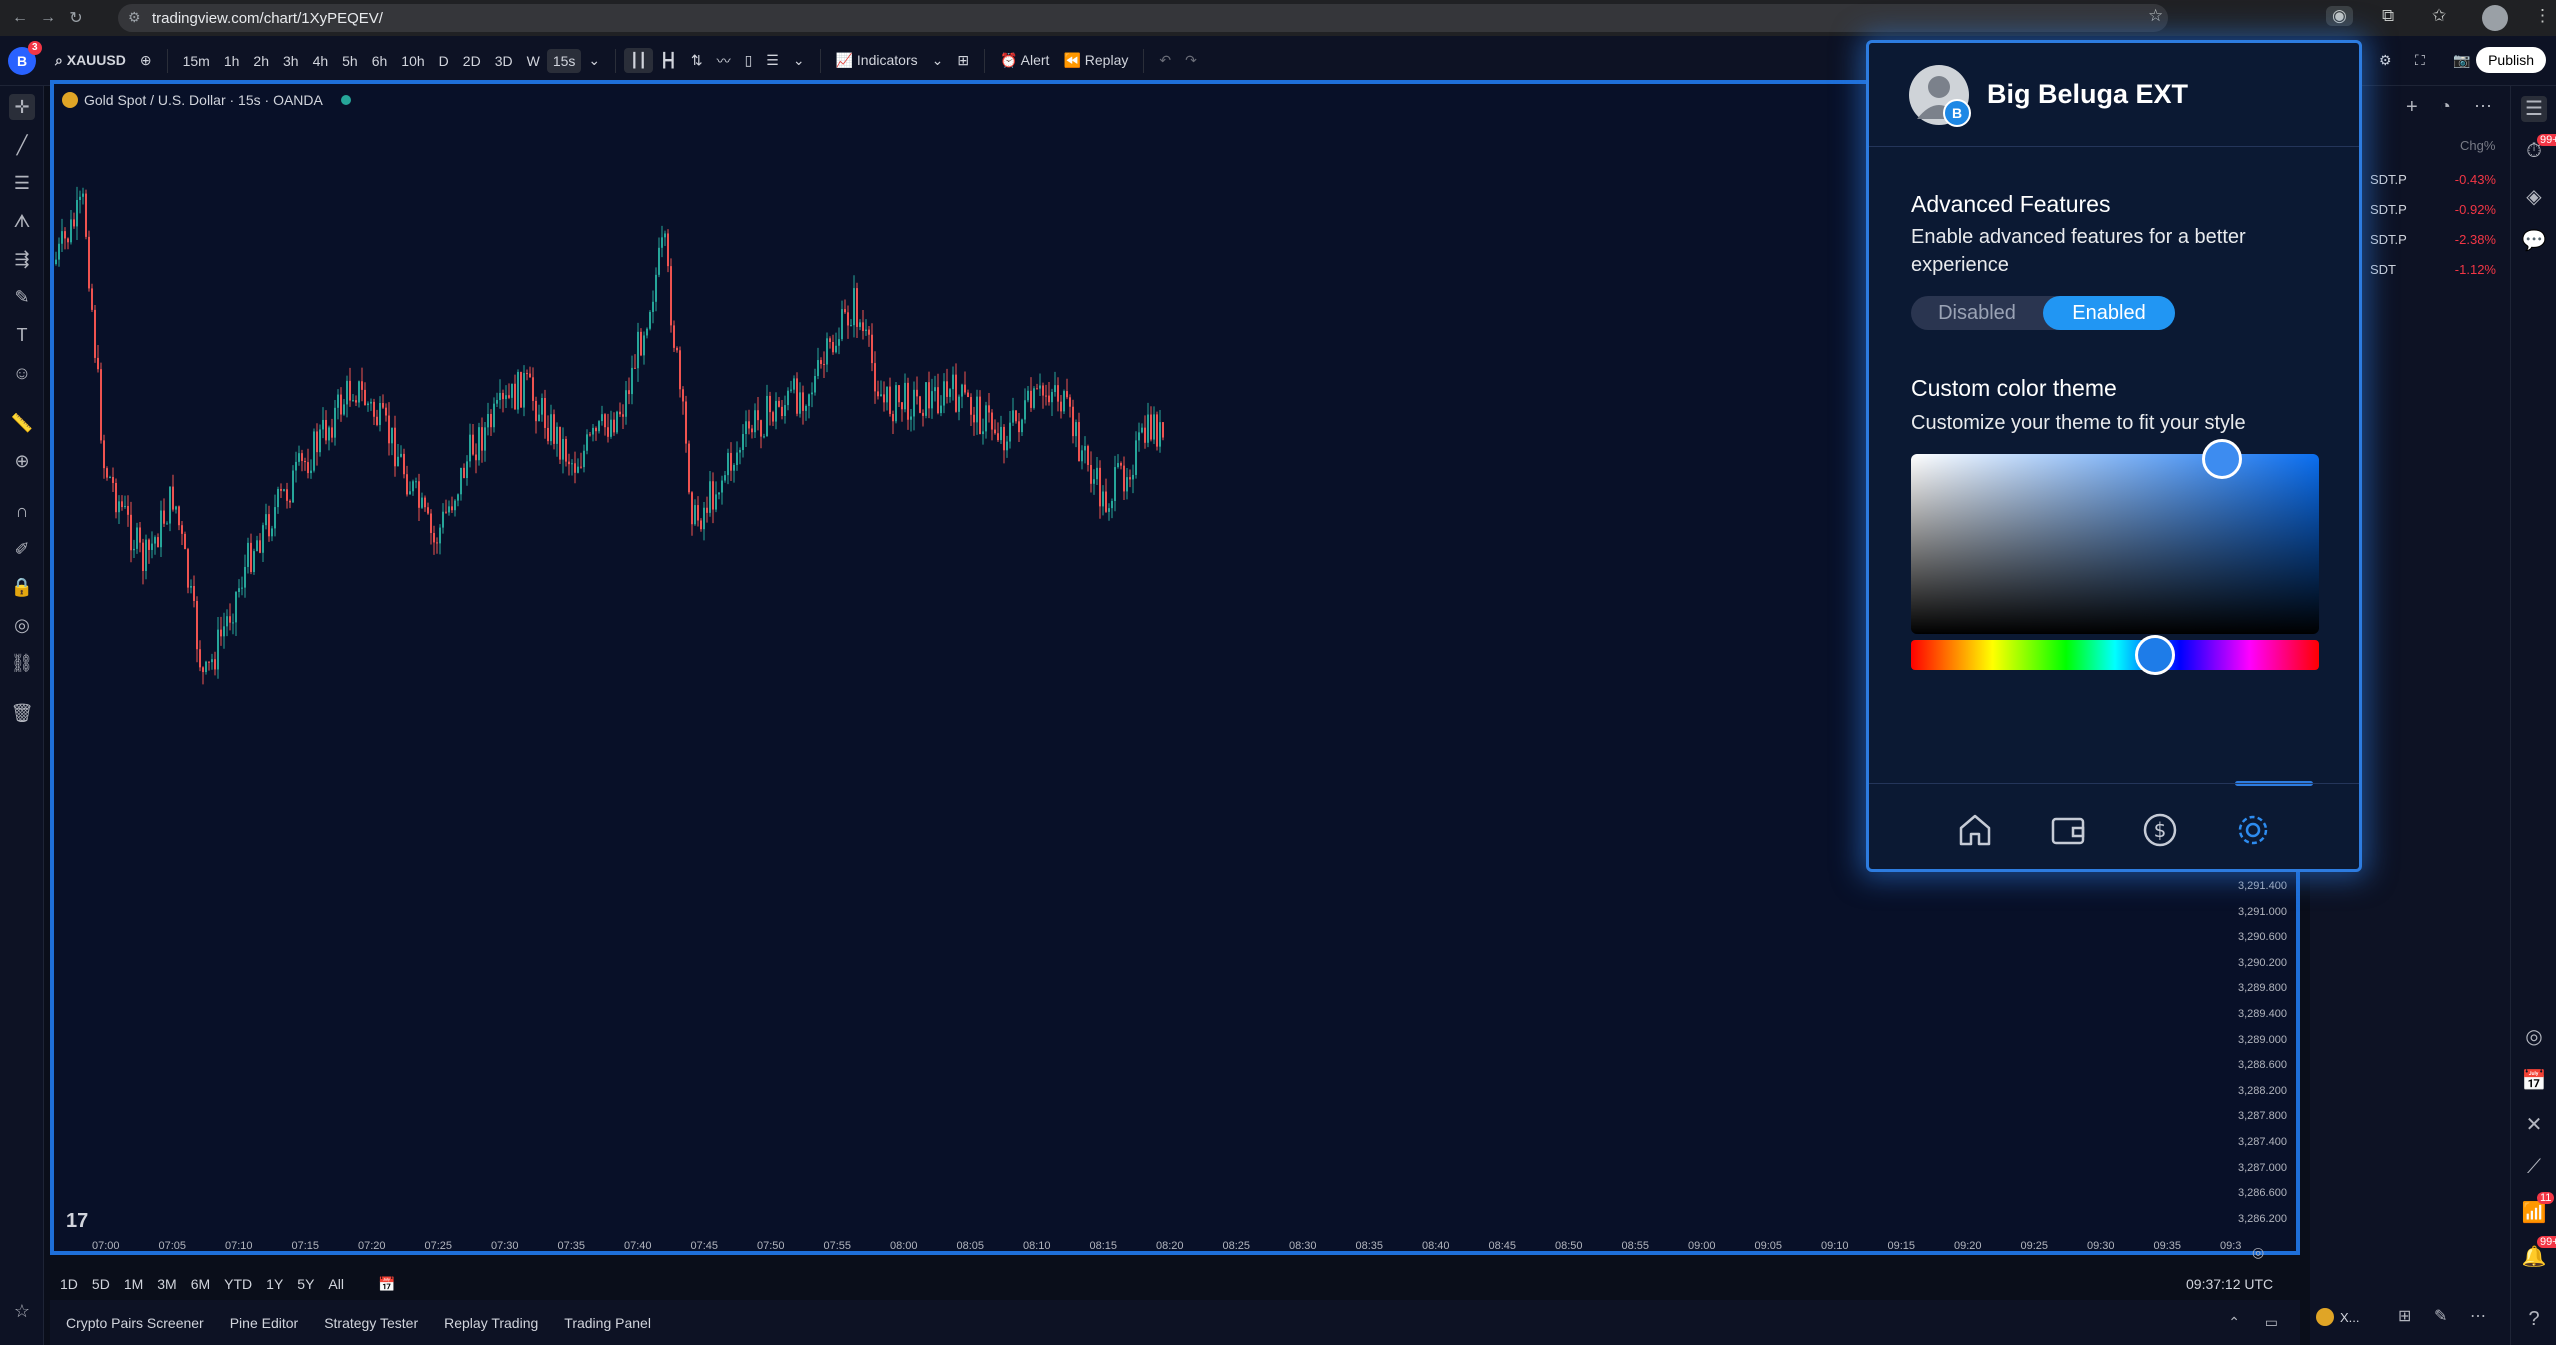  Describe the element at coordinates (2439, 16) in the screenshot. I see `reading-list-icon: ✩` at that location.